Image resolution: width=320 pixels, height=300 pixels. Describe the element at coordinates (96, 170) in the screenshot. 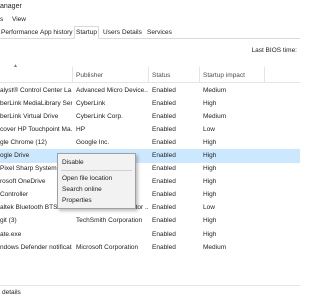

I see `menu-separator` at that location.